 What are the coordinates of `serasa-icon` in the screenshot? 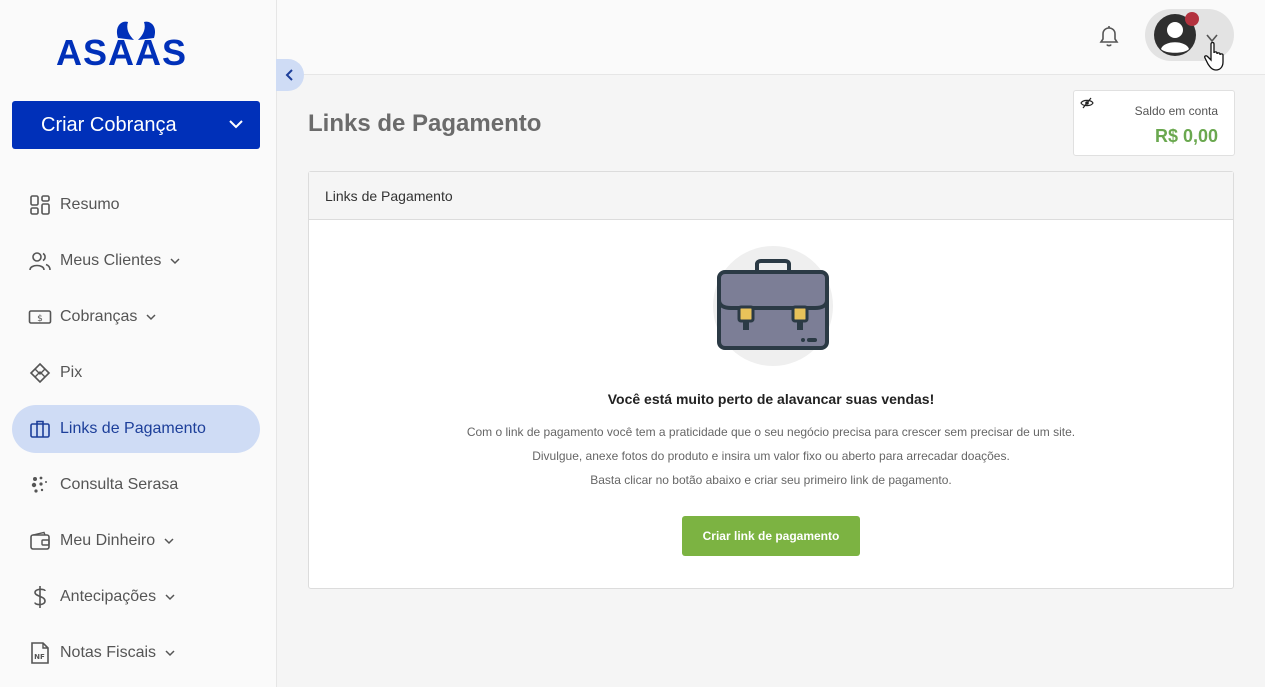 It's located at (40, 485).